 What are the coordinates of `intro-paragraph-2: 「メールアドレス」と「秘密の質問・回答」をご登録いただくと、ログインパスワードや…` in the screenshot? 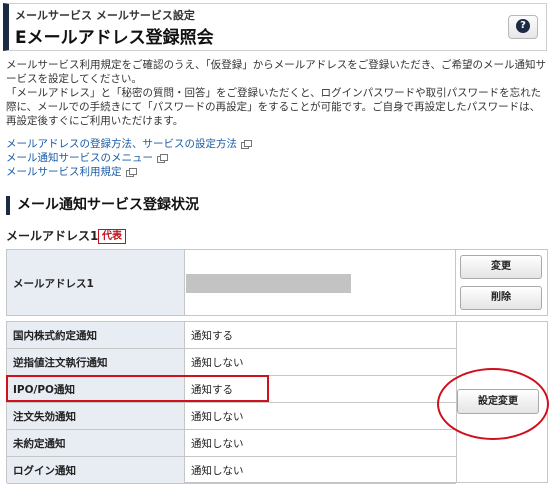 It's located at (274, 107).